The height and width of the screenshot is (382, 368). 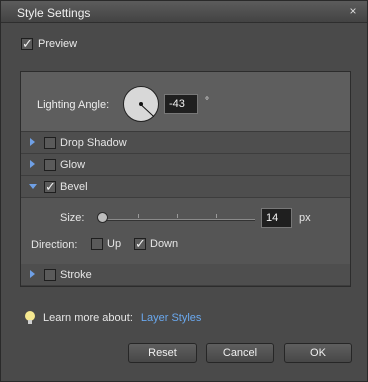 What do you see at coordinates (50, 143) in the screenshot?
I see `drop-shadow-checkbox` at bounding box center [50, 143].